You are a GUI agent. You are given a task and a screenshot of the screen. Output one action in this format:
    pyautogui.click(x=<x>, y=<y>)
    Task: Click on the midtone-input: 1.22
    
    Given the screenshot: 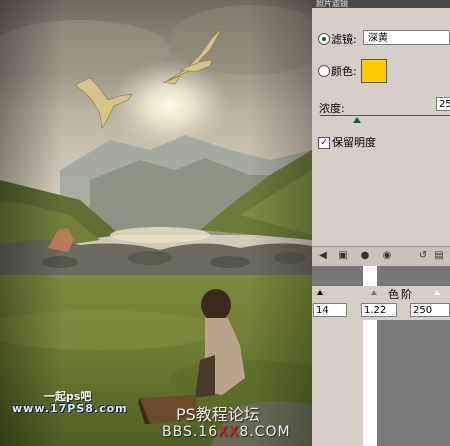 What is the action you would take?
    pyautogui.click(x=379, y=310)
    